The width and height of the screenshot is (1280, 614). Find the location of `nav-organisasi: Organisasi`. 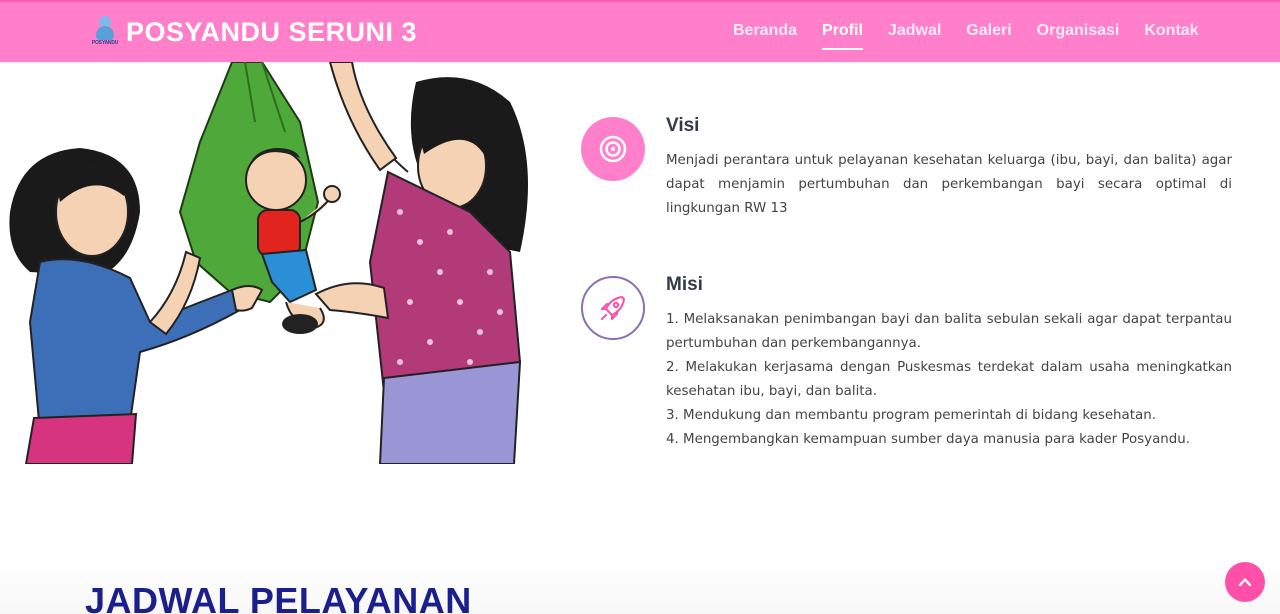

nav-organisasi: Organisasi is located at coordinates (1078, 31).